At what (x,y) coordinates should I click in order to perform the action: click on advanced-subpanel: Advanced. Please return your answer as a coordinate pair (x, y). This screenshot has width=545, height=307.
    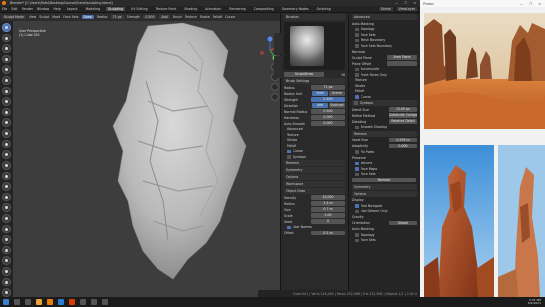
    Looking at the image, I should click on (295, 129).